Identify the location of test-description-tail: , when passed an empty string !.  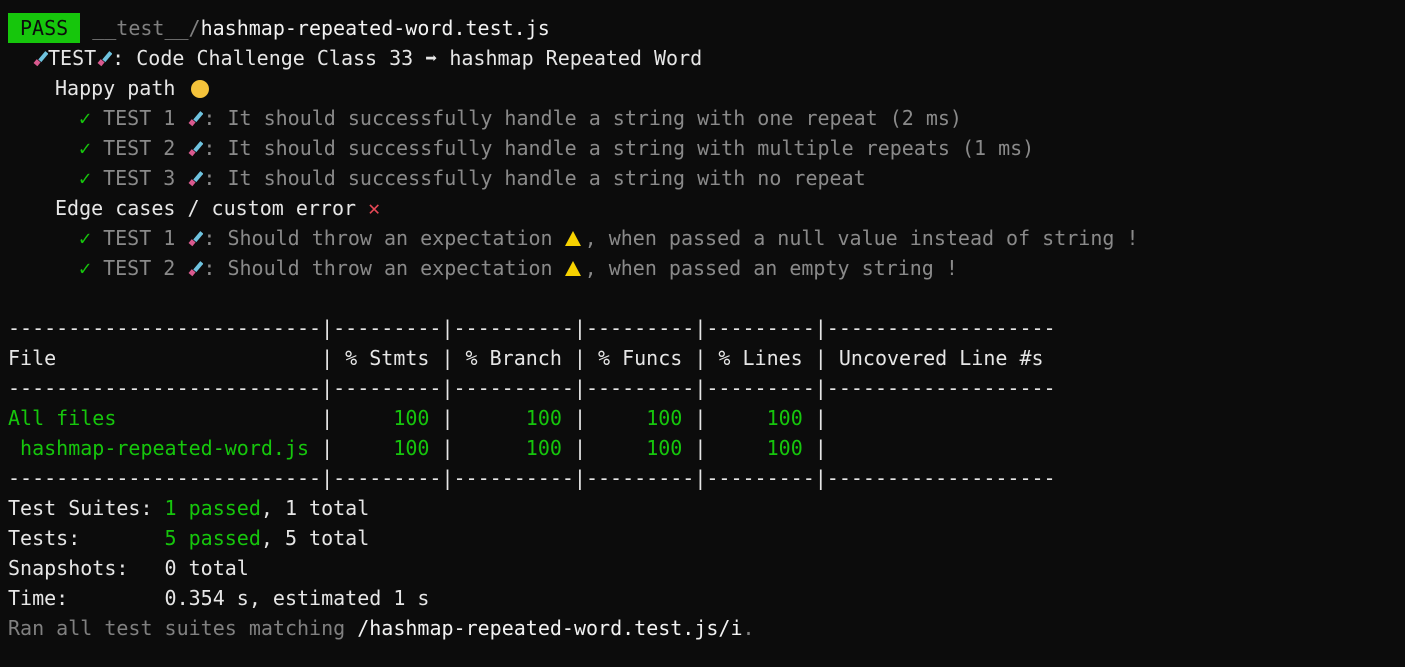
(771, 268).